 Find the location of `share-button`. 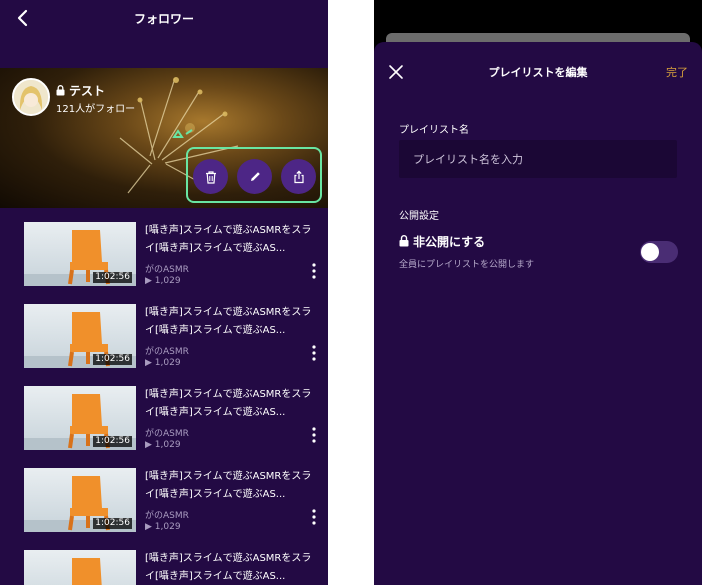

share-button is located at coordinates (298, 176).